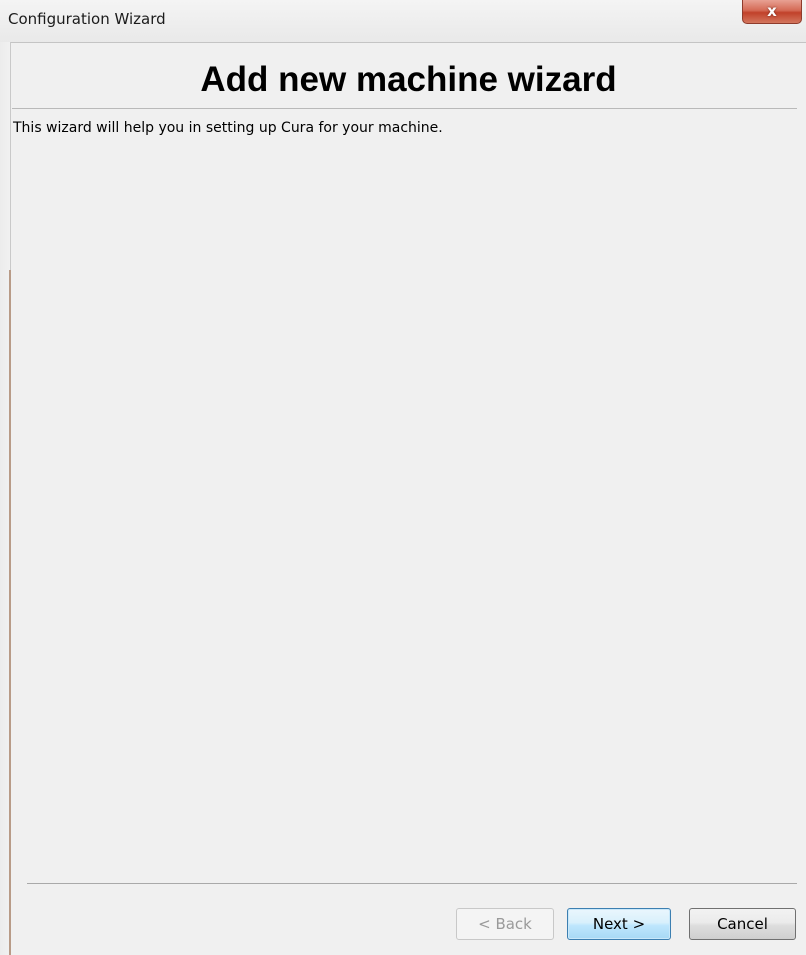 Image resolution: width=806 pixels, height=955 pixels. I want to click on close-button: x, so click(772, 12).